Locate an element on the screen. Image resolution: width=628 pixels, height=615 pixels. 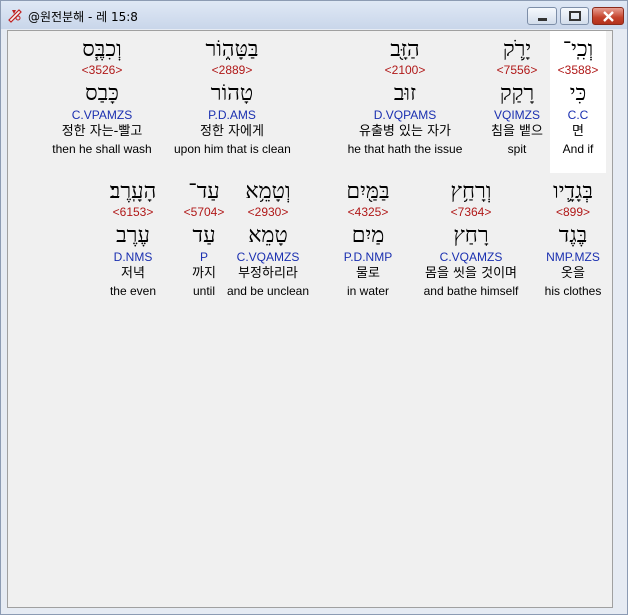
english-gloss: and bathe himself is located at coordinates (471, 291).